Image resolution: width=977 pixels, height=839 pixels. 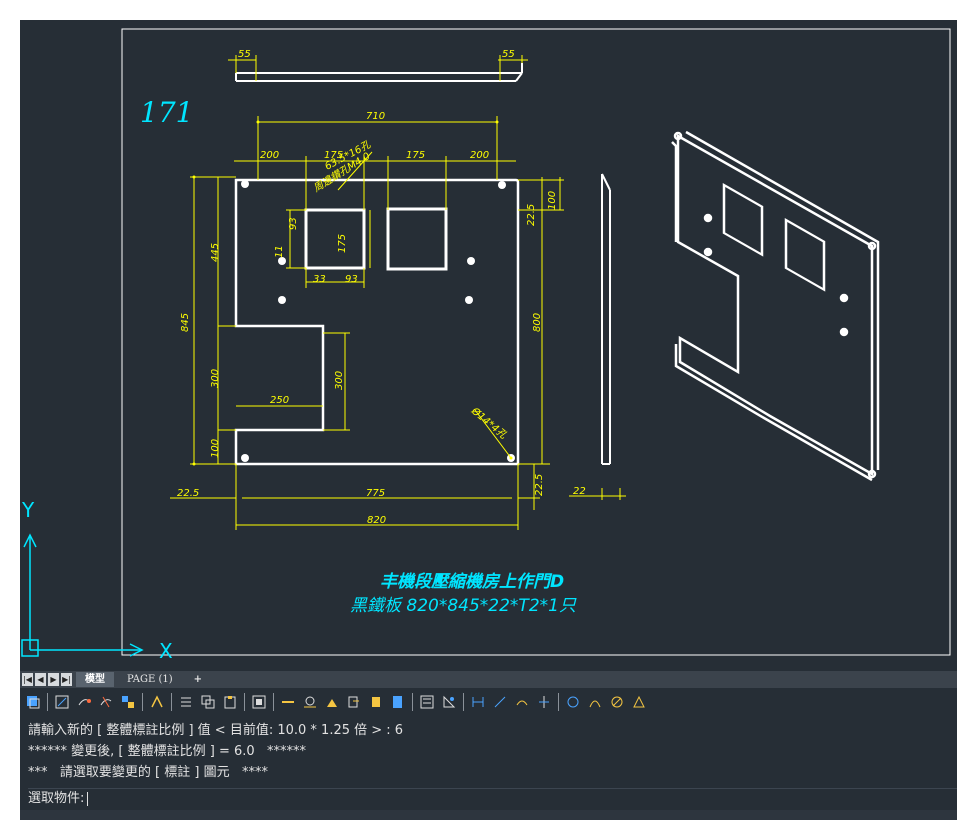 I want to click on command-line-input: 選取物件:, so click(x=492, y=798).